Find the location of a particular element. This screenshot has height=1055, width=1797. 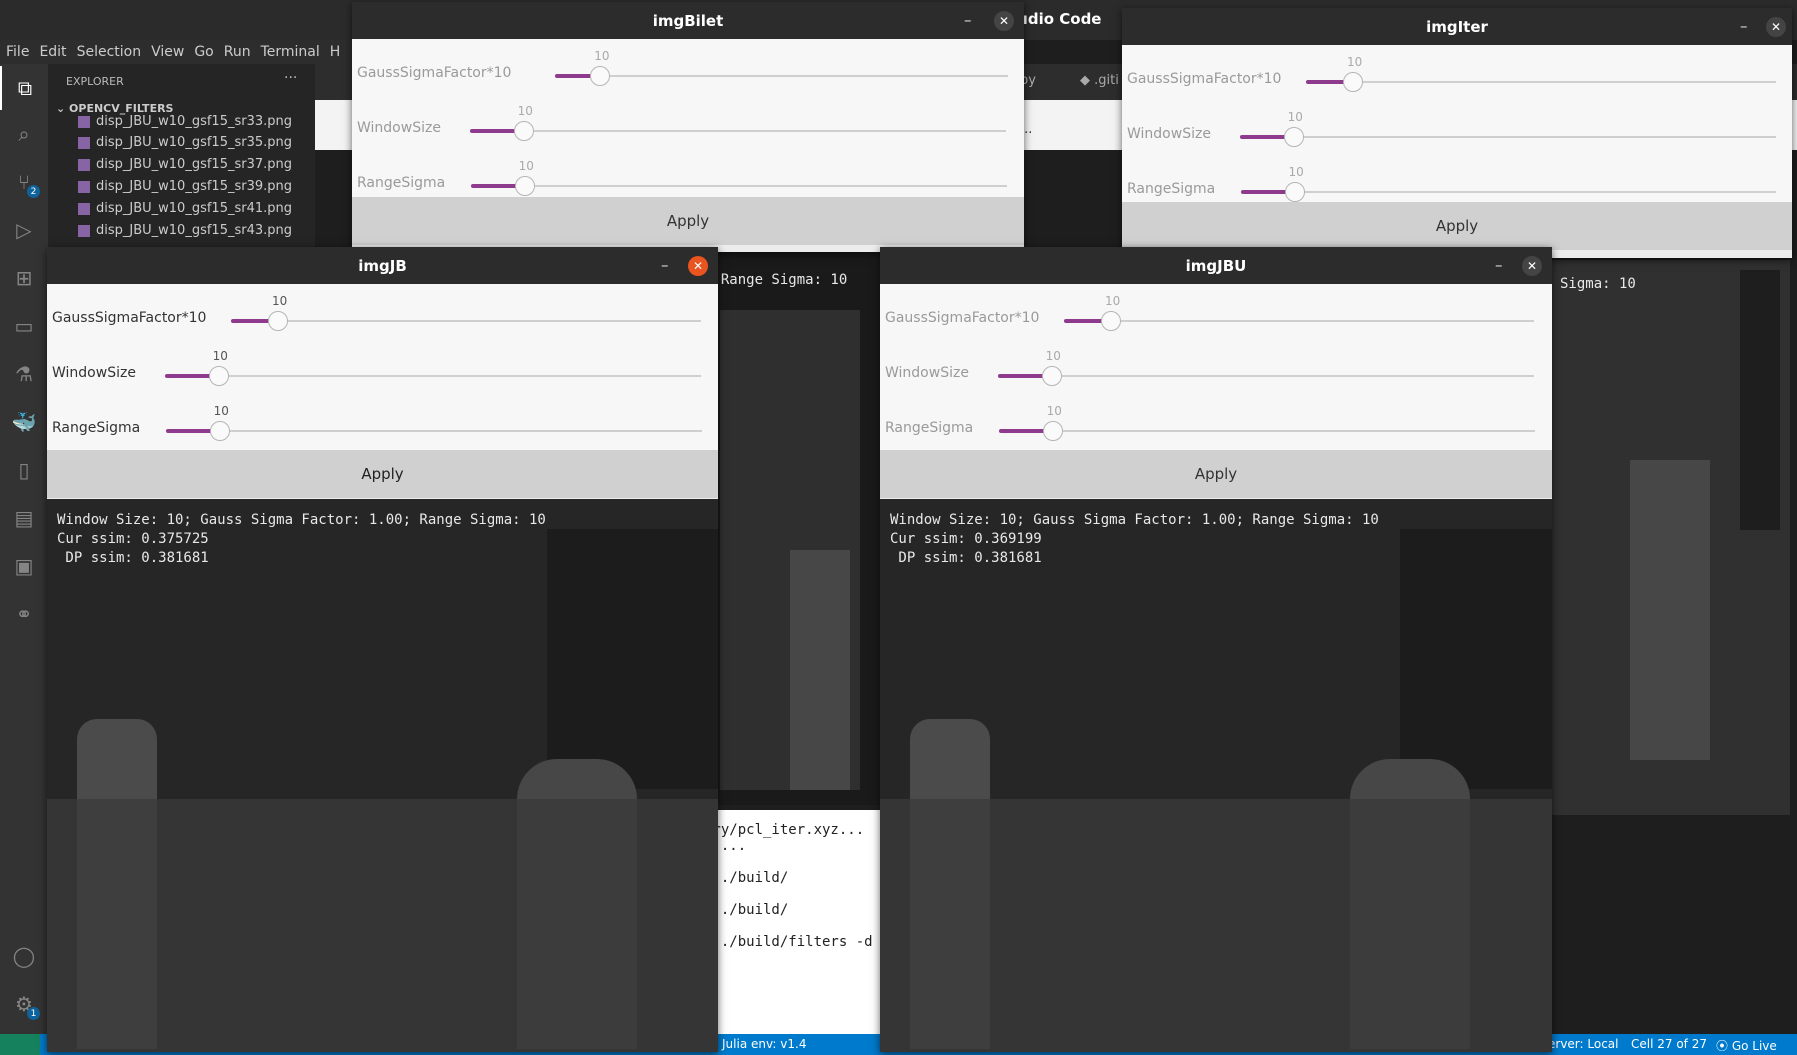

gear-icon: ⚙ 1 is located at coordinates (24, 1004).